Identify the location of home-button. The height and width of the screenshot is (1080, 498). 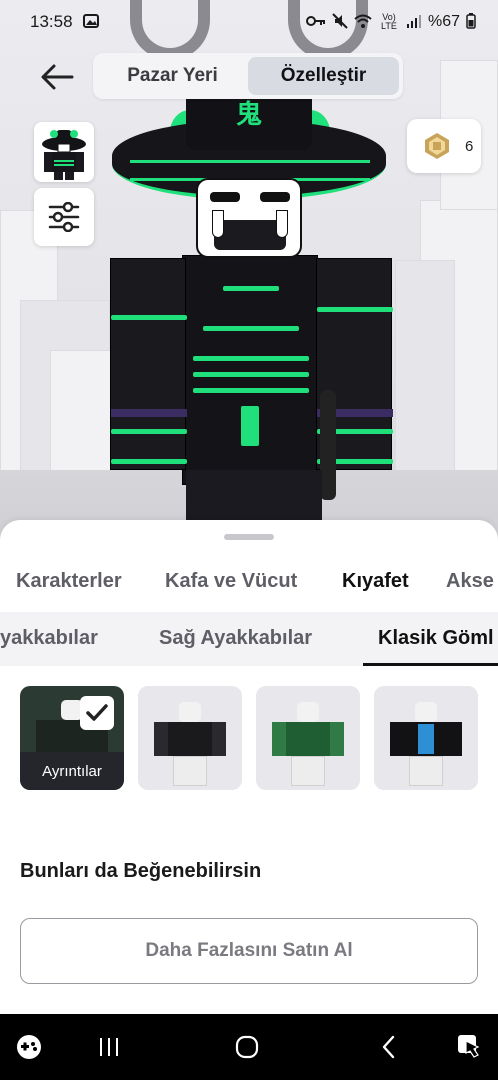
(247, 1047).